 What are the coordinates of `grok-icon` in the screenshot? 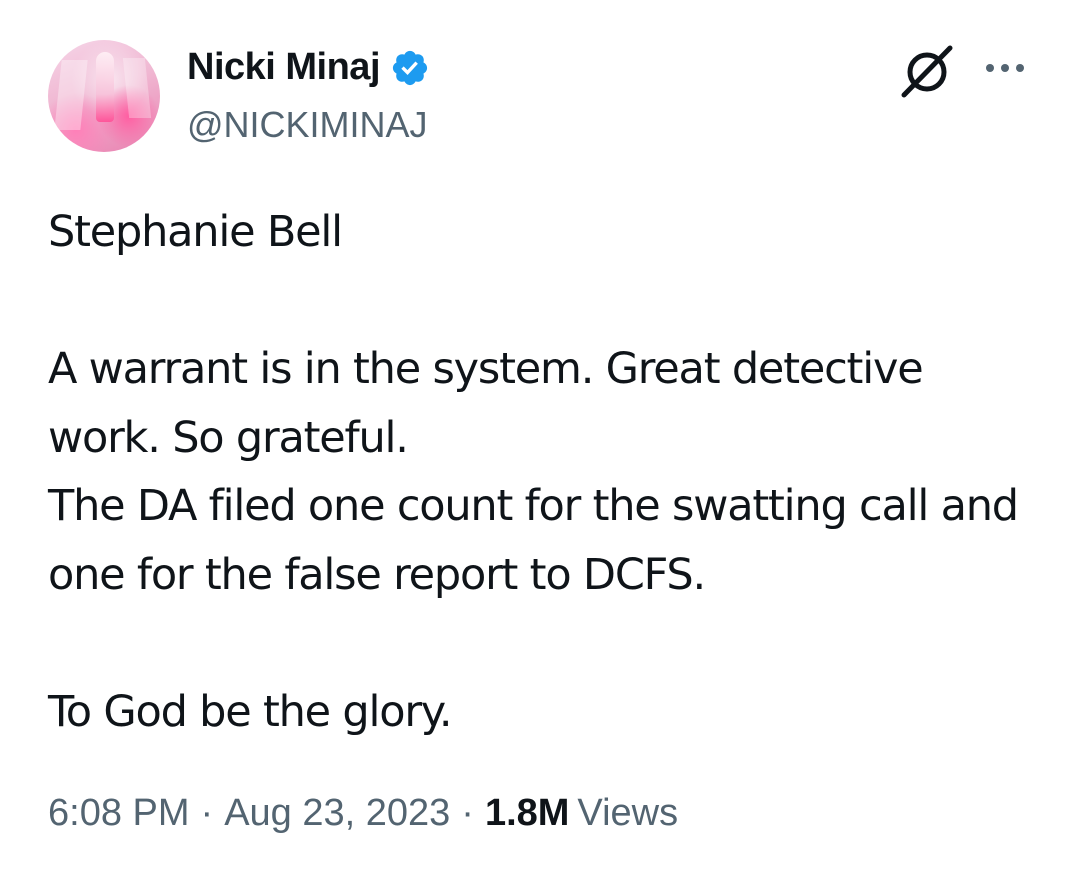 It's located at (927, 71).